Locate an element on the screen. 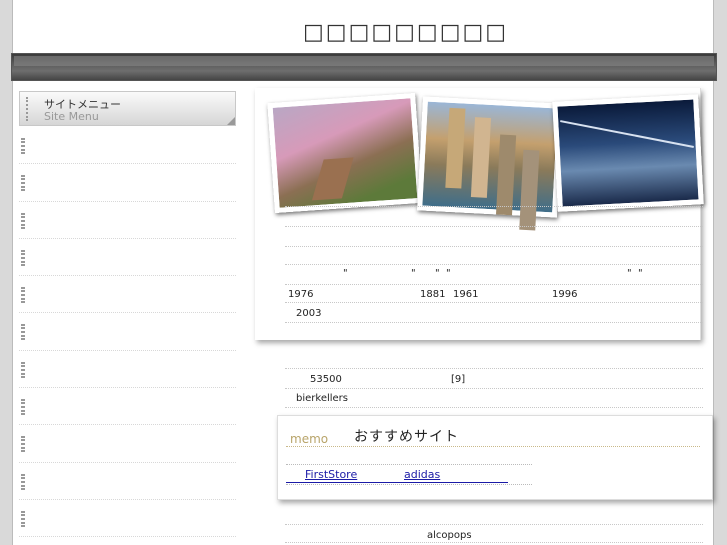 The width and height of the screenshot is (727, 545). number-text: 53500 is located at coordinates (326, 379).